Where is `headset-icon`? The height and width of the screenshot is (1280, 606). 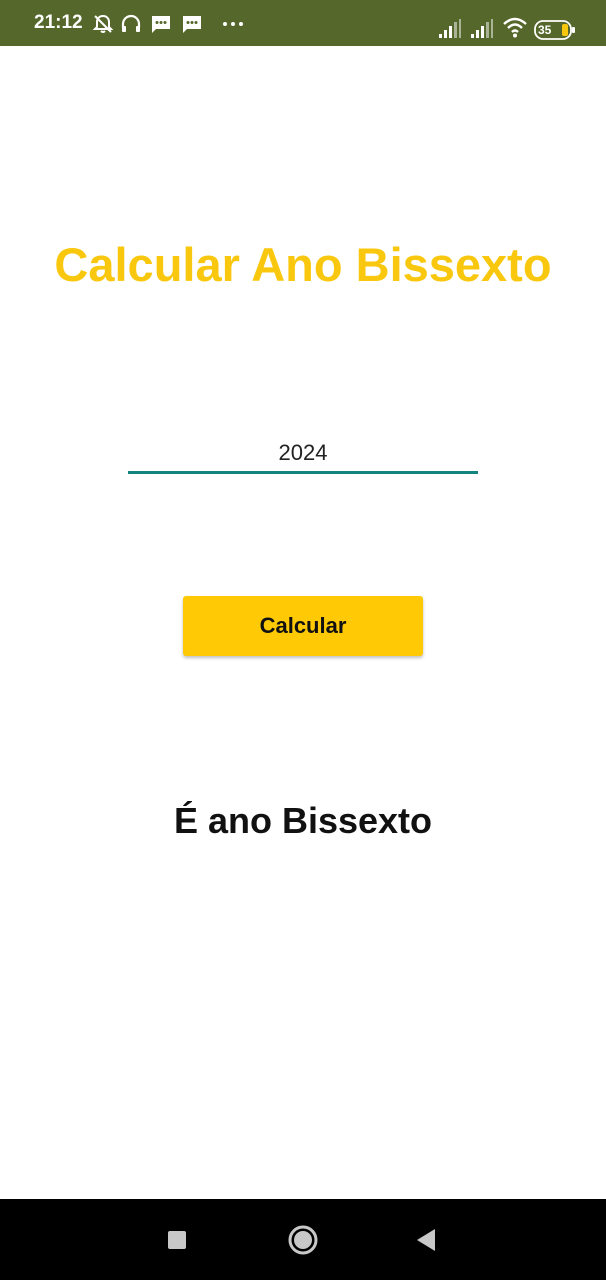 headset-icon is located at coordinates (131, 23).